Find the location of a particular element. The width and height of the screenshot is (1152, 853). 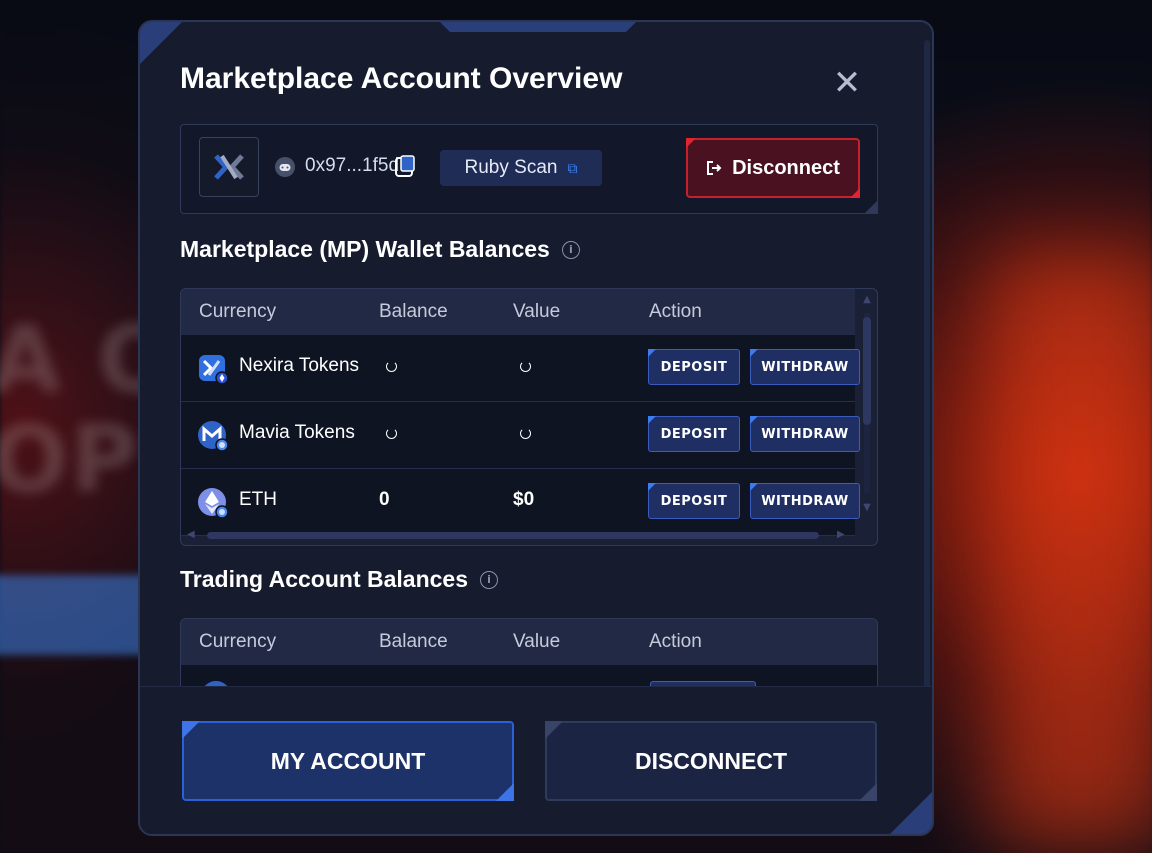

table-horizontal-scrollbar: ◀ ▶ is located at coordinates (520, 535).